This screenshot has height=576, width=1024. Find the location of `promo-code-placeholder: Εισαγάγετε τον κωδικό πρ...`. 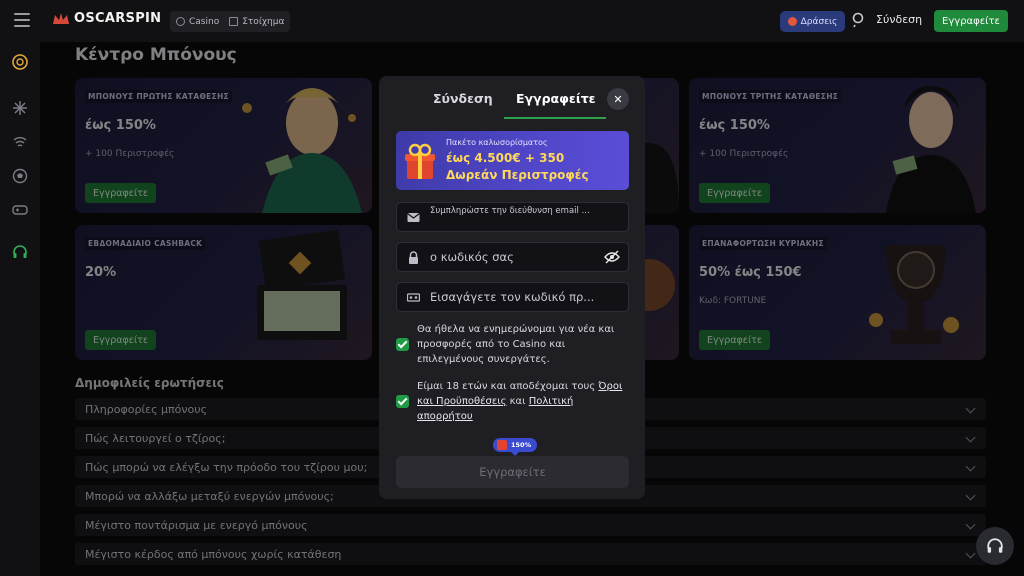

promo-code-placeholder: Εισαγάγετε τον κωδικό πρ... is located at coordinates (512, 297).